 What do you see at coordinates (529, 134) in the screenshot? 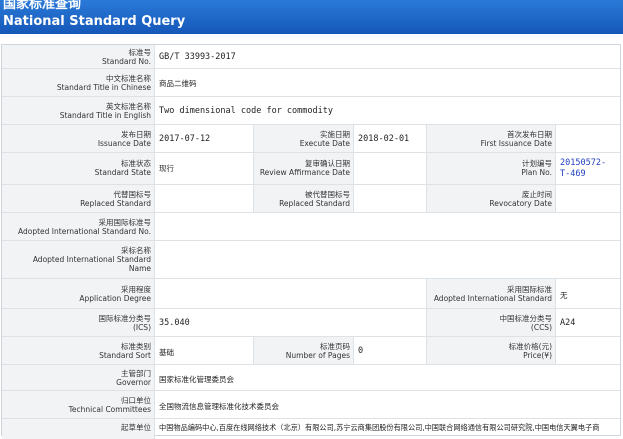
I see `first-issuance-label-cn: 首次发布日期` at bounding box center [529, 134].